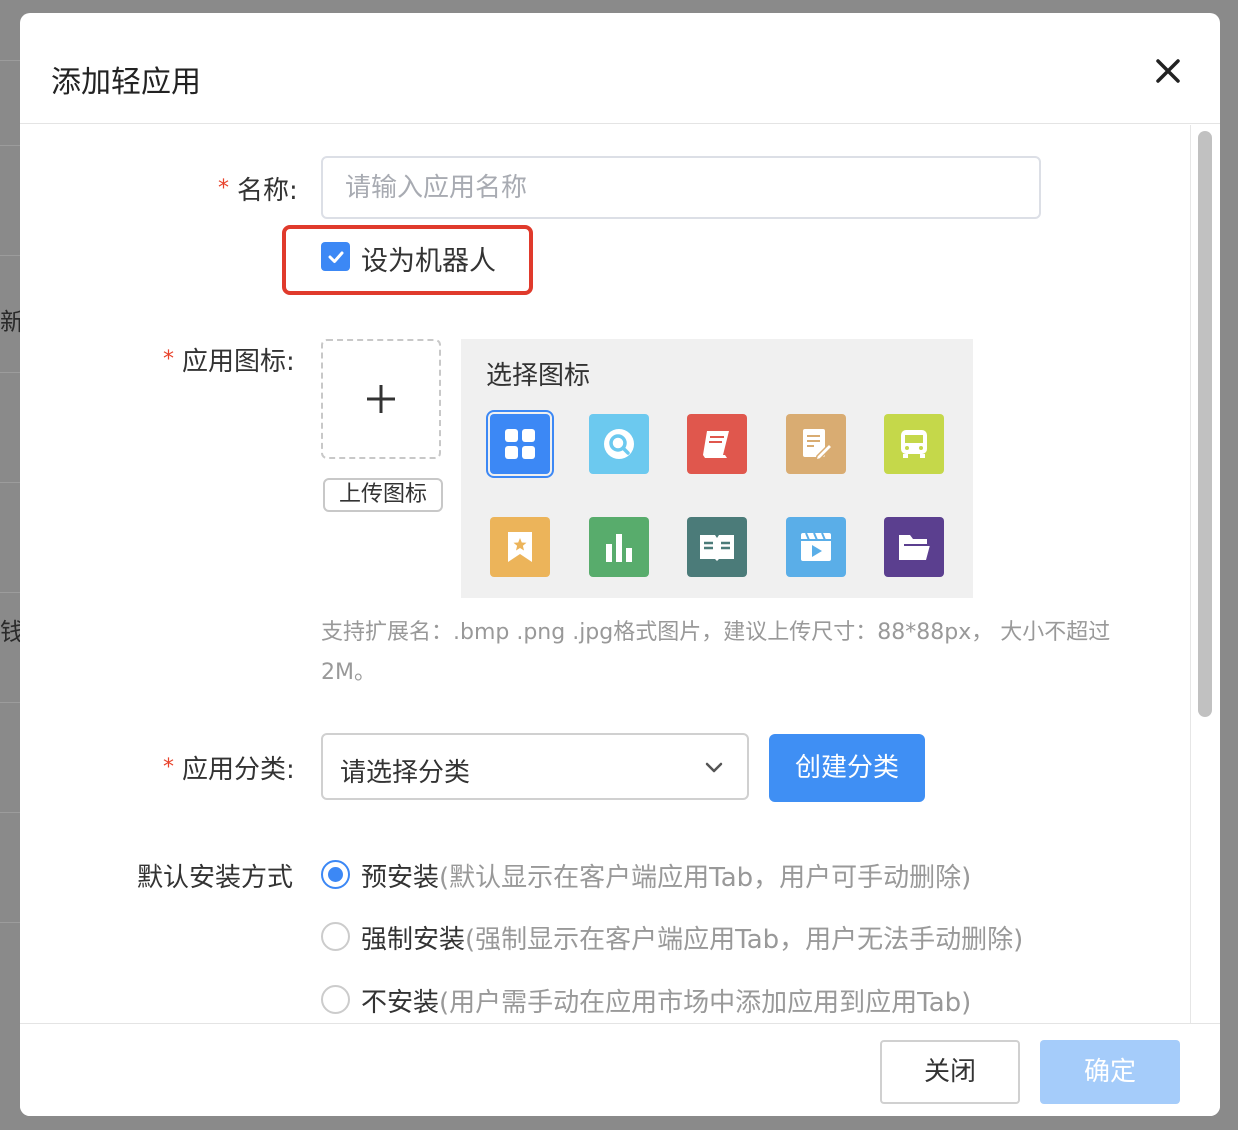 This screenshot has width=1238, height=1130. Describe the element at coordinates (383, 495) in the screenshot. I see `upload-icon-button: 上传图标` at that location.